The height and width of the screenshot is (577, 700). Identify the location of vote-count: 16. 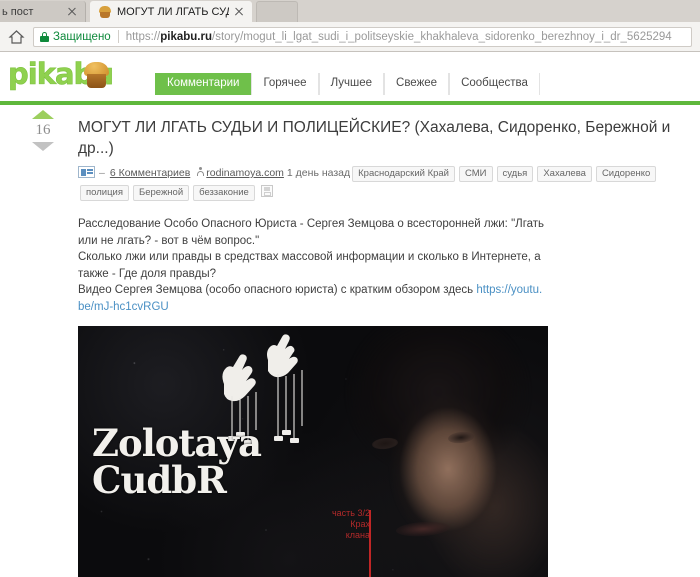
(43, 130).